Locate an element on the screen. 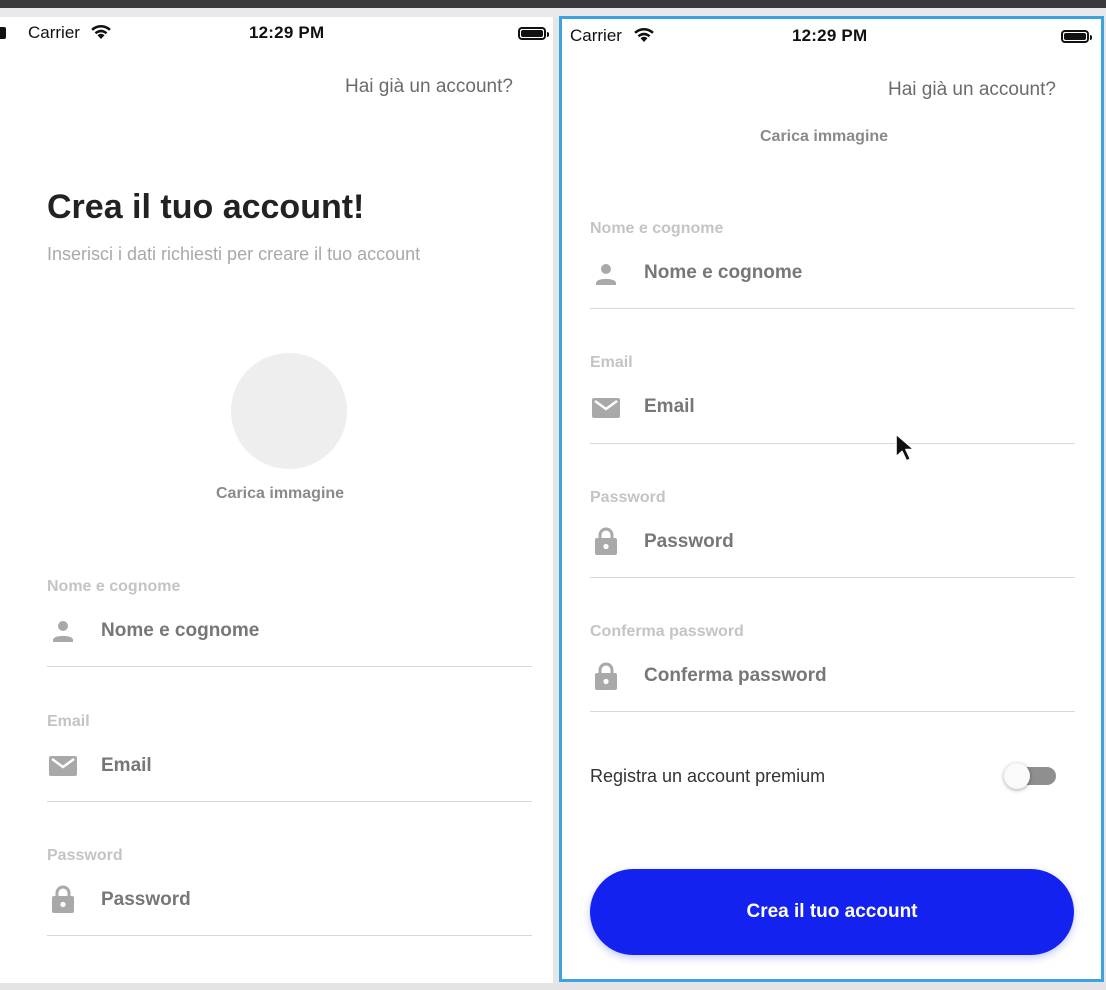  window-top-bar is located at coordinates (553, 4).